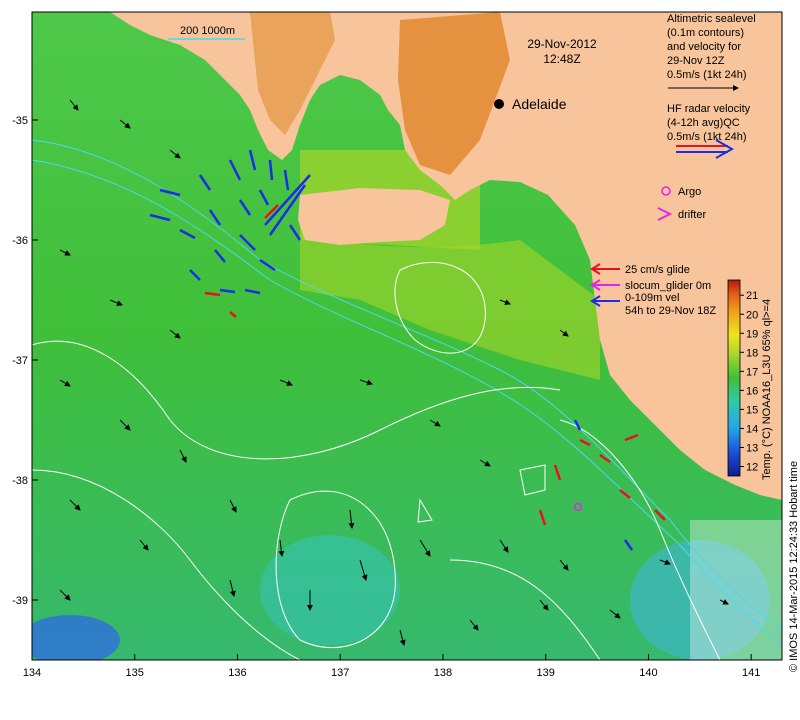 The height and width of the screenshot is (720, 800). Describe the element at coordinates (135, 673) in the screenshot. I see `x-tick-label: 135` at that location.